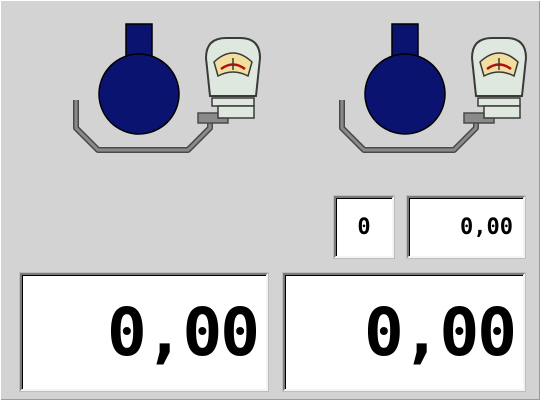 The width and height of the screenshot is (540, 400). I want to click on left-scale-graphic, so click(167, 88).